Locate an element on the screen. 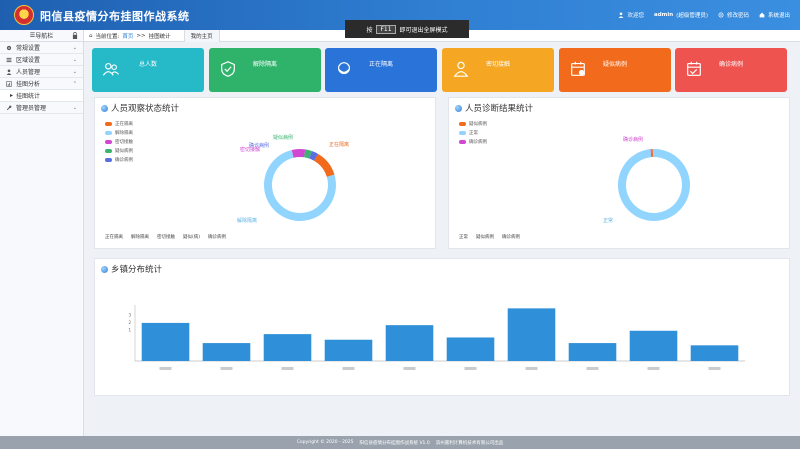 The width and height of the screenshot is (800, 449). sidebar-item-general-settings: 常规设置 ⌄ is located at coordinates (41, 48).